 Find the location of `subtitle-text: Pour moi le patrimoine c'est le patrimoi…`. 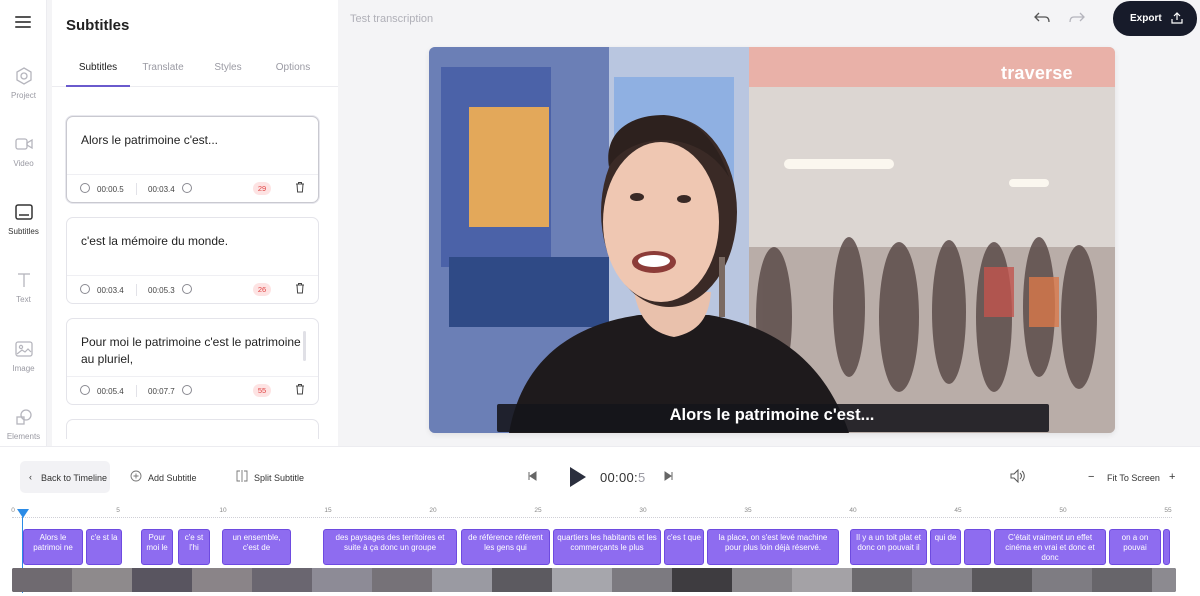

subtitle-text: Pour moi le patrimoine c'est le patrimoi… is located at coordinates (191, 351).